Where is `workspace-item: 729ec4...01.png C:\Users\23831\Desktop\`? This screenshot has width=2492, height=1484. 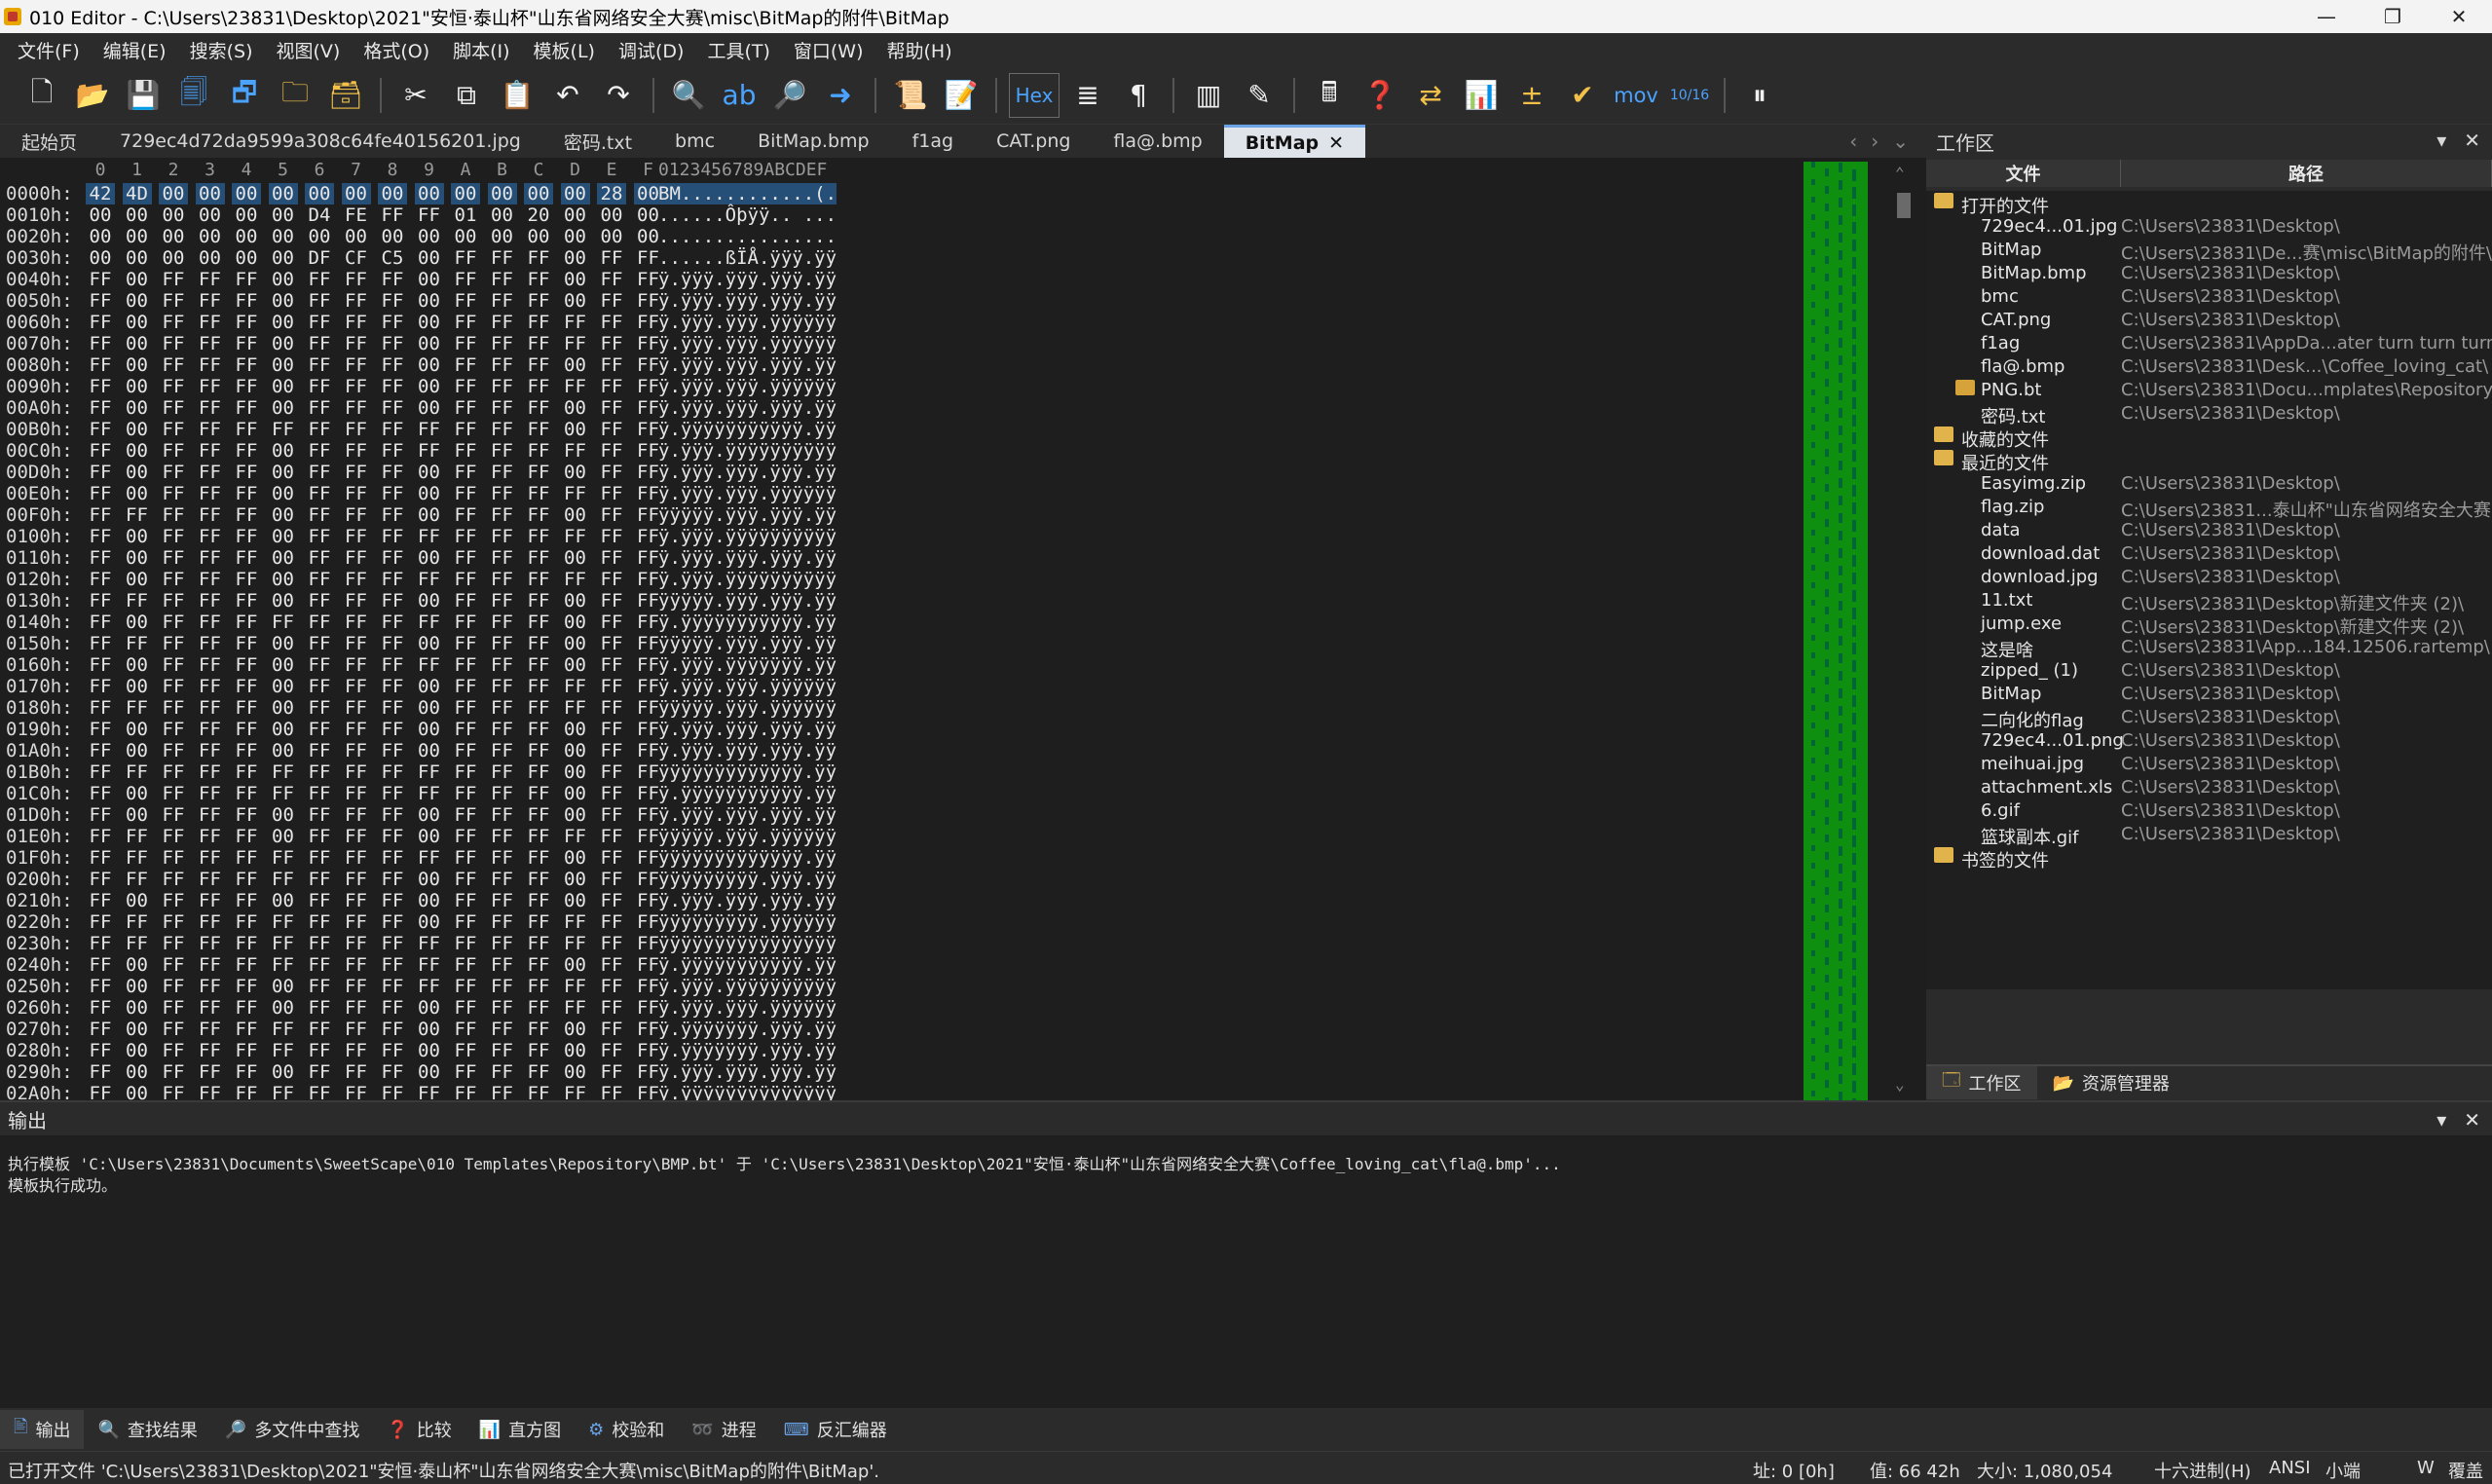
workspace-item: 729ec4...01.png C:\Users\23831\Desktop\ is located at coordinates (2209, 740).